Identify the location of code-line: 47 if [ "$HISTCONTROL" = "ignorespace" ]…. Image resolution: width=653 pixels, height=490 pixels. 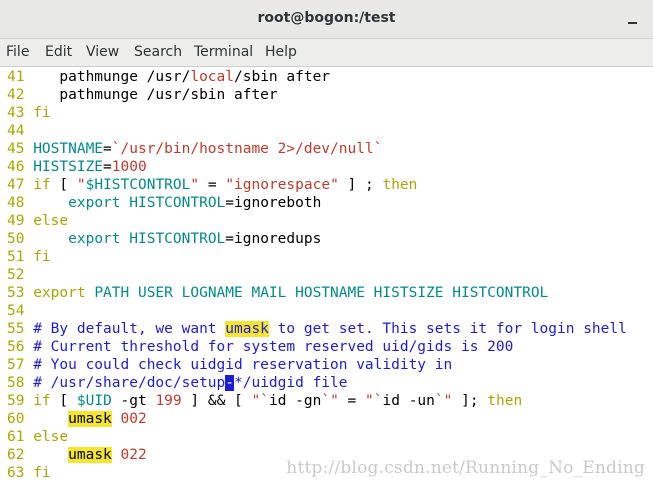
(212, 185).